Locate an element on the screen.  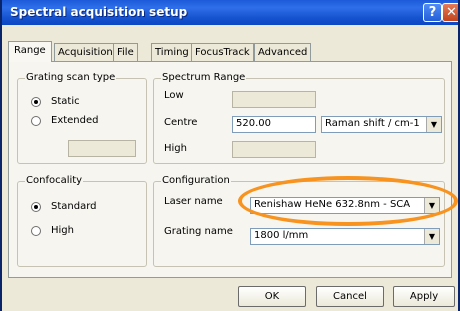
static-radio-dot is located at coordinates (36, 102).